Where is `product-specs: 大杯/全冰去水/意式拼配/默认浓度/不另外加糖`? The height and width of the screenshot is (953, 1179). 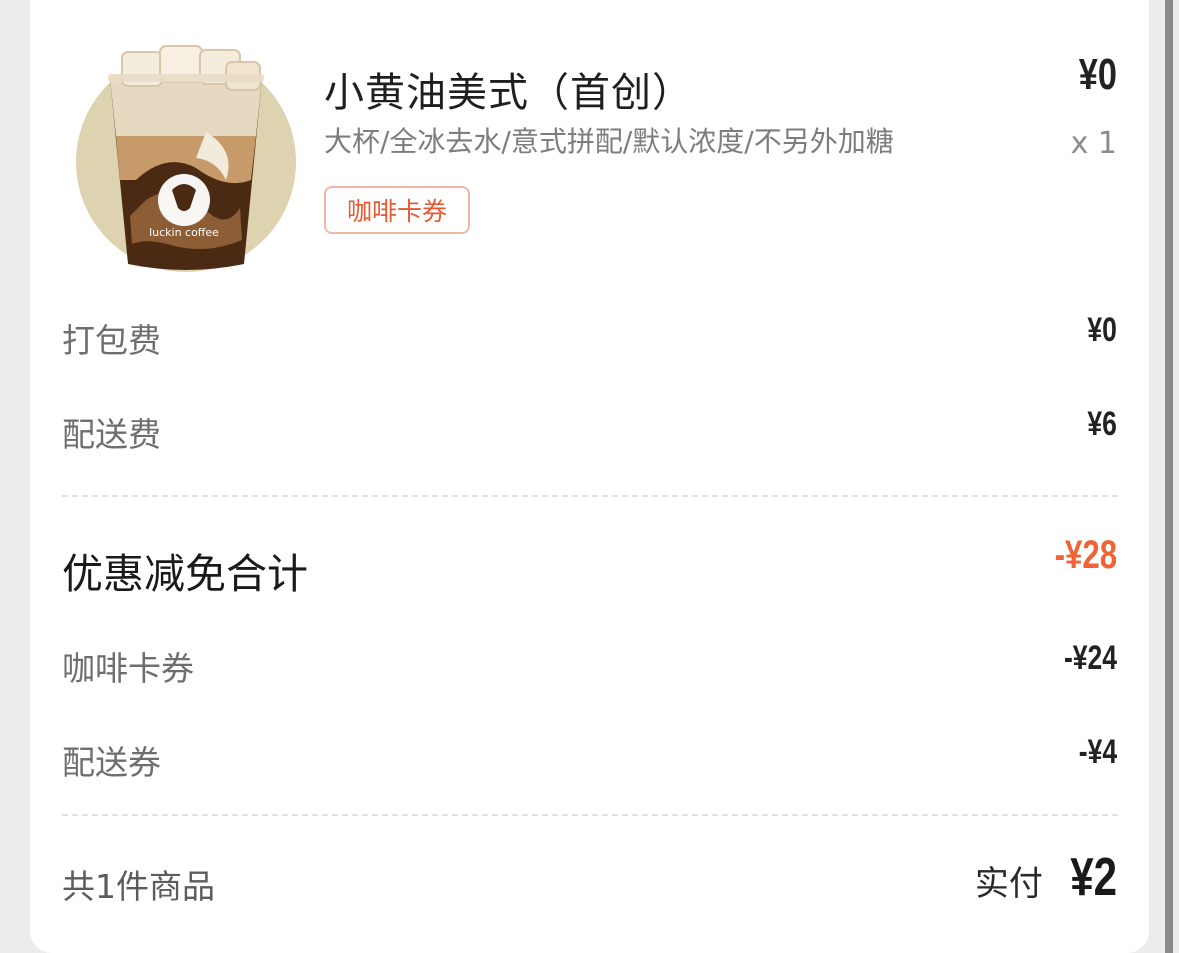
product-specs: 大杯/全冰去水/意式拼配/默认浓度/不另外加糖 is located at coordinates (609, 141).